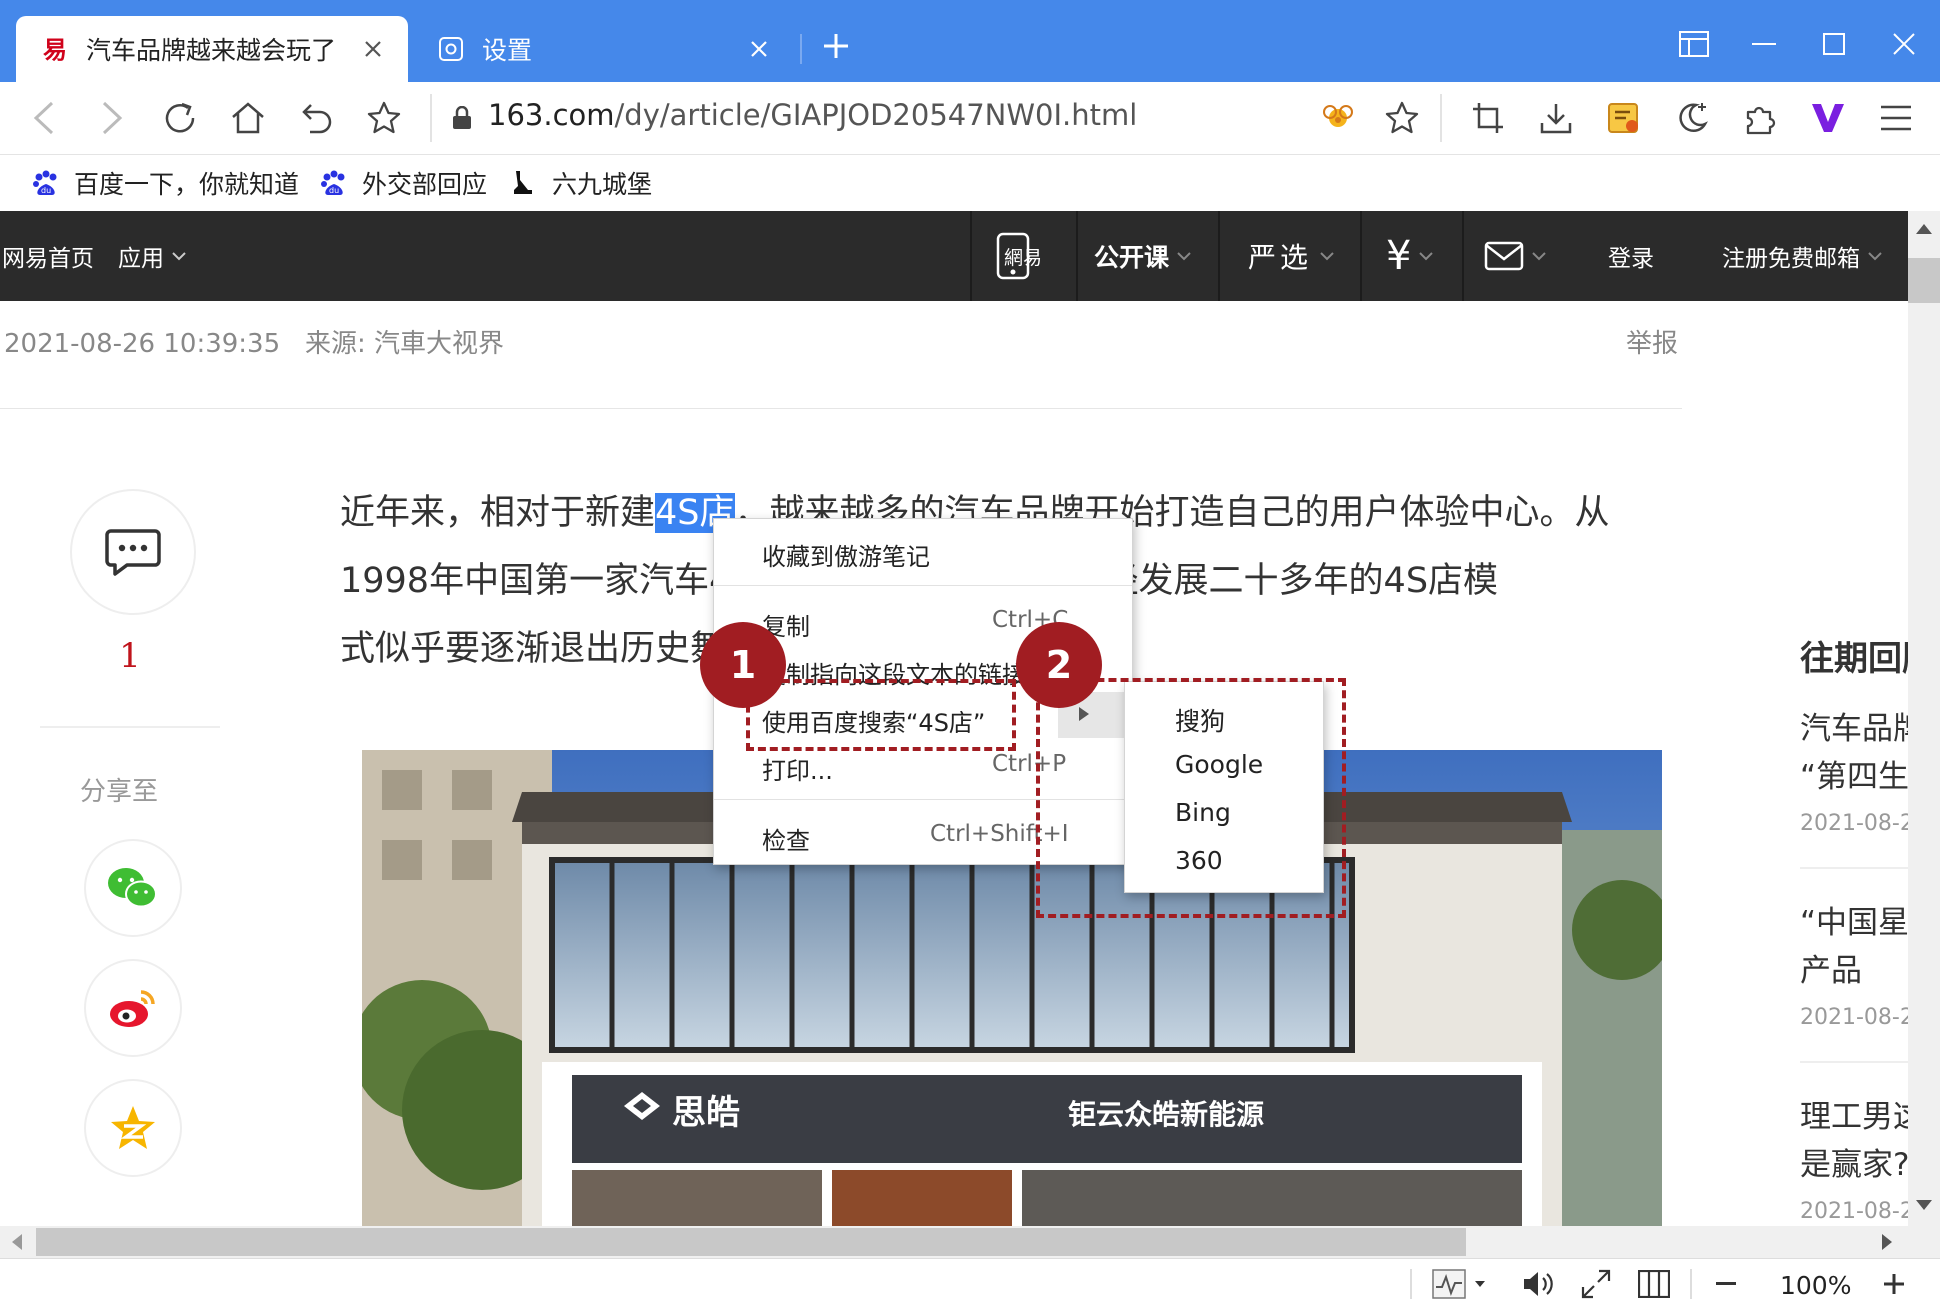 This screenshot has width=1940, height=1309. What do you see at coordinates (462, 118) in the screenshot?
I see `lock-icon` at bounding box center [462, 118].